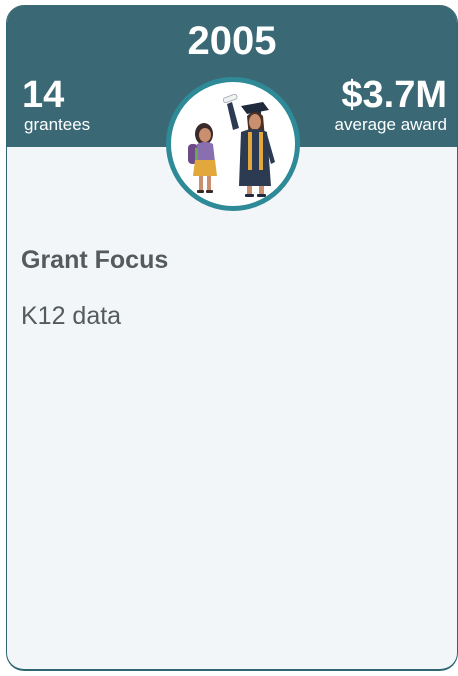  What do you see at coordinates (248, 145) in the screenshot?
I see `graduate-figure` at bounding box center [248, 145].